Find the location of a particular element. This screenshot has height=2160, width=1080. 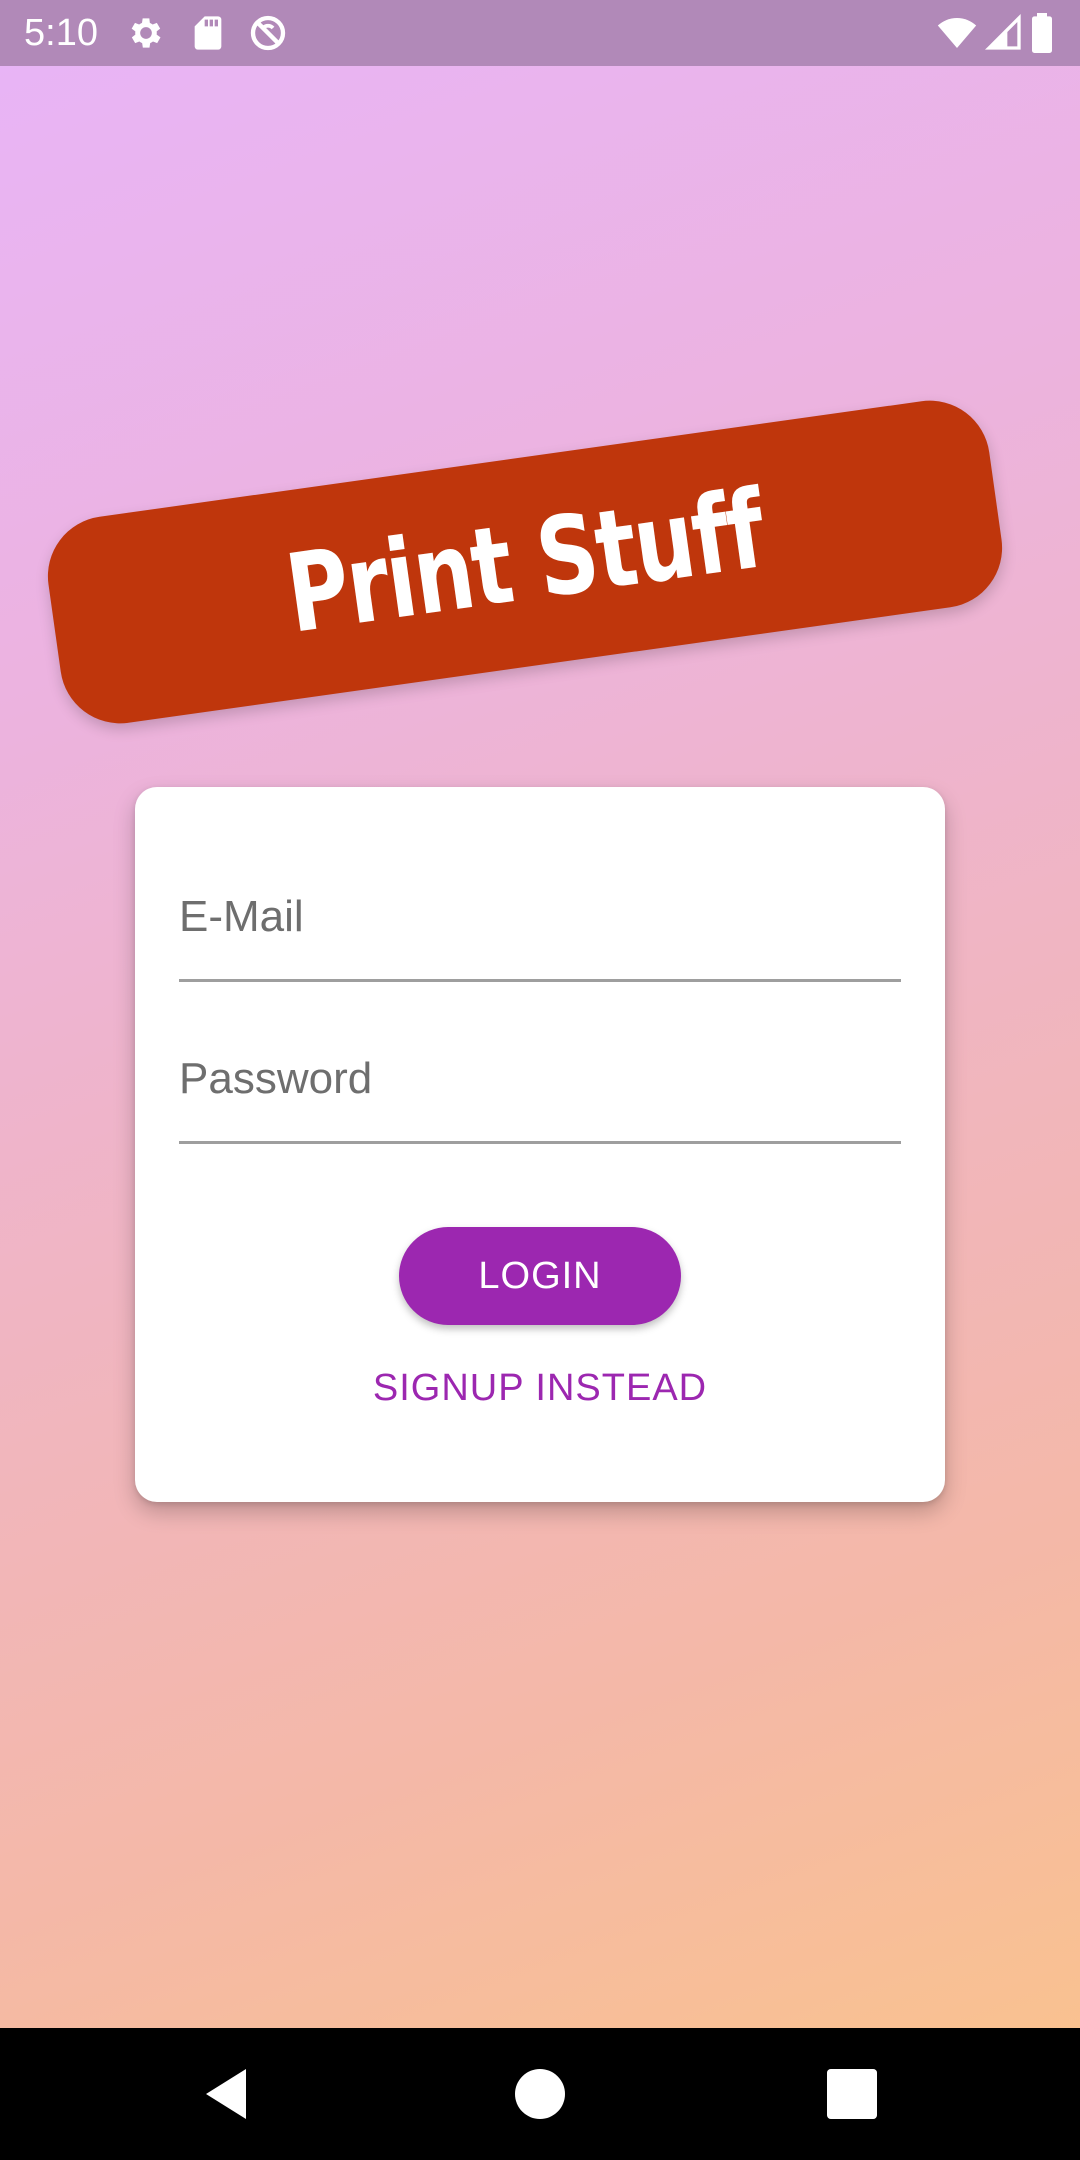

home-icon is located at coordinates (540, 2094).